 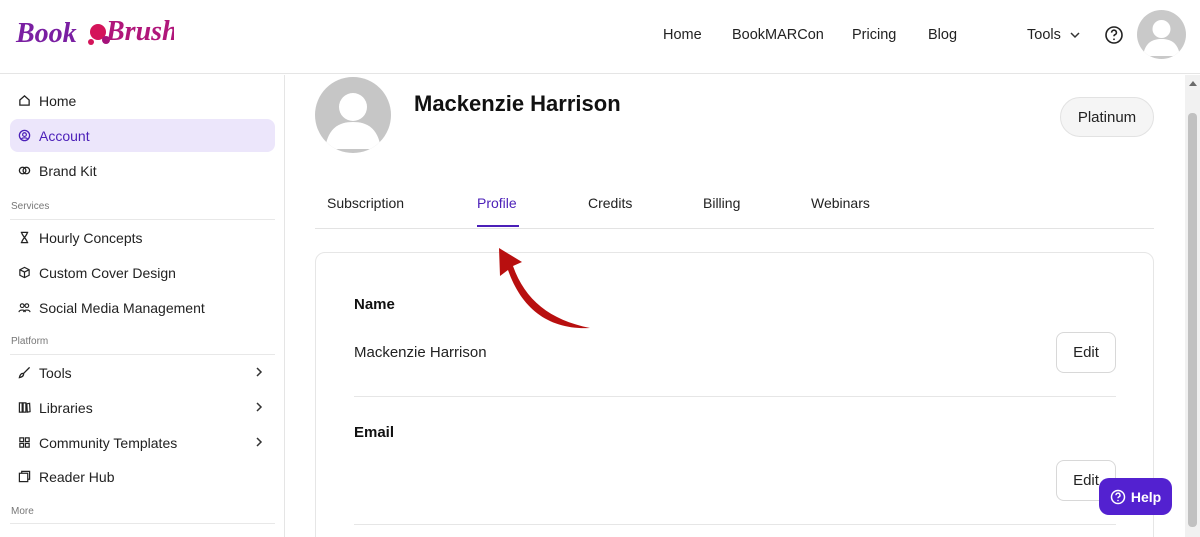 I want to click on sidebar-item-label: Reader Hub, so click(x=77, y=476).